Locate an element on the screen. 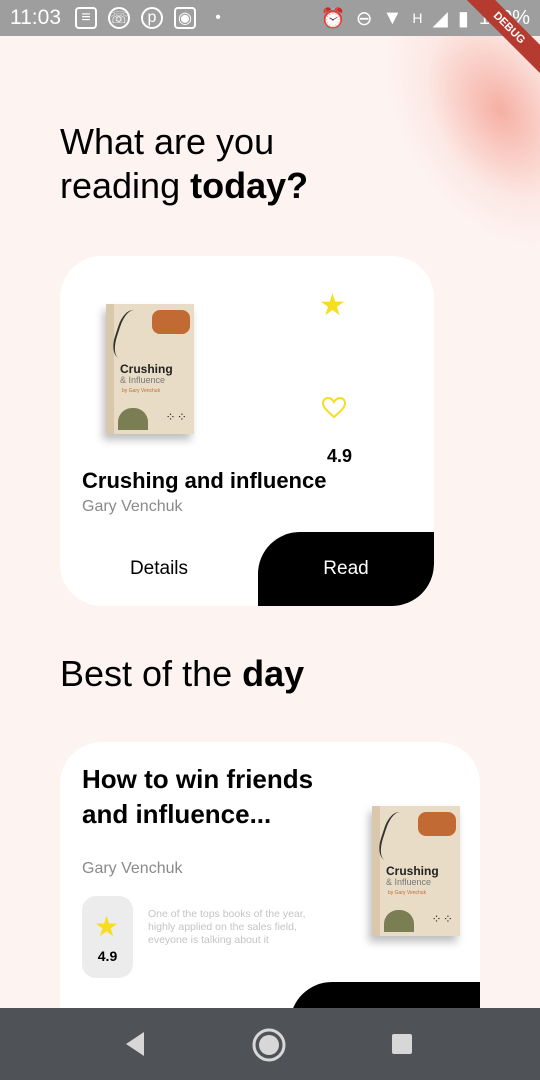  title-line2-prefix: reading is located at coordinates (120, 185).